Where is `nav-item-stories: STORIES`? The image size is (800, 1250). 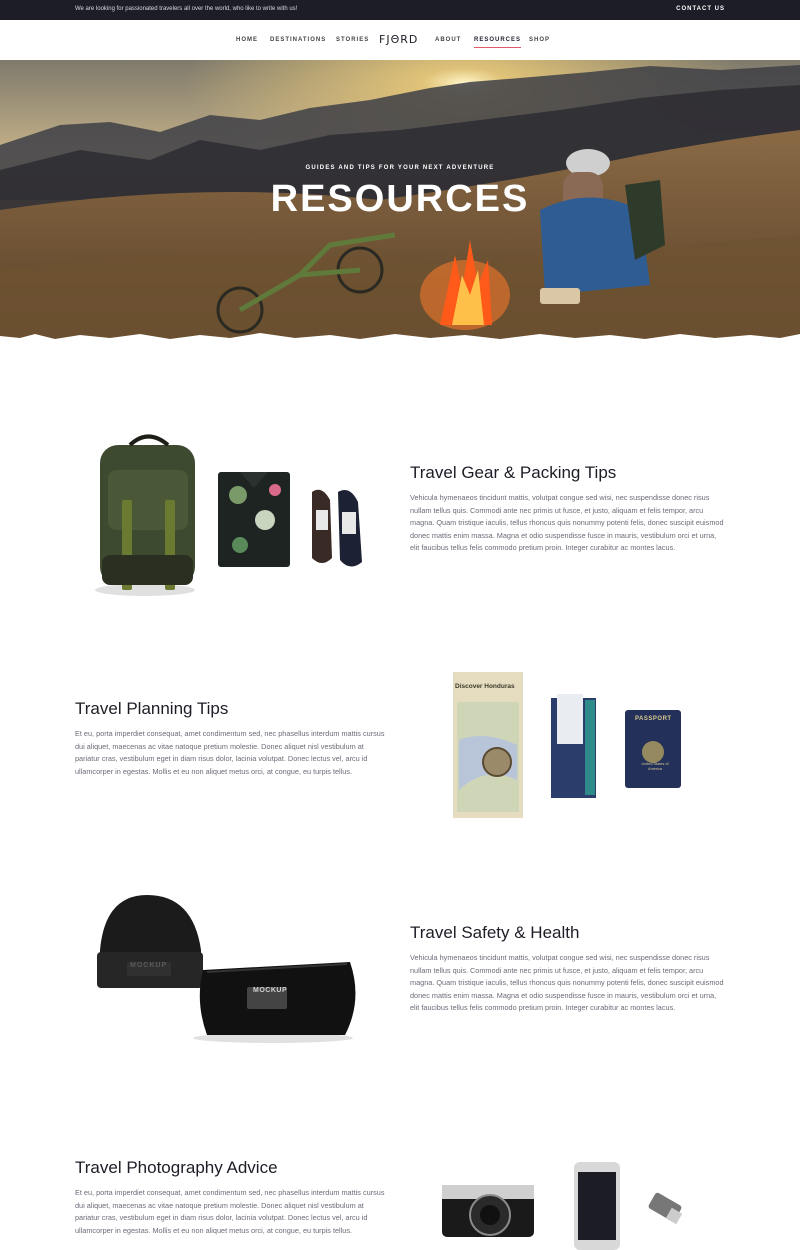 nav-item-stories: STORIES is located at coordinates (352, 40).